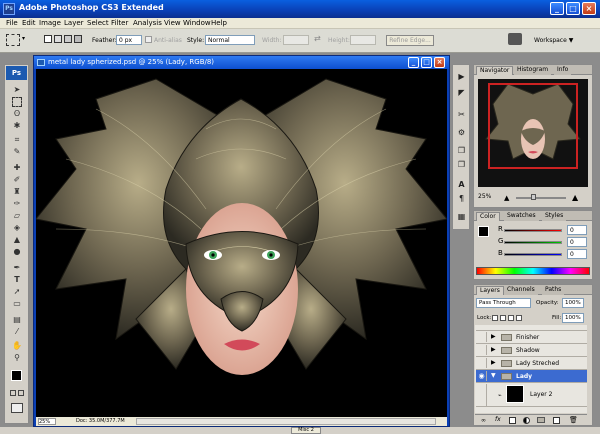 Image resolution: width=600 pixels, height=434 pixels. Describe the element at coordinates (17, 292) in the screenshot. I see `path-selection-icon: ➚` at that location.